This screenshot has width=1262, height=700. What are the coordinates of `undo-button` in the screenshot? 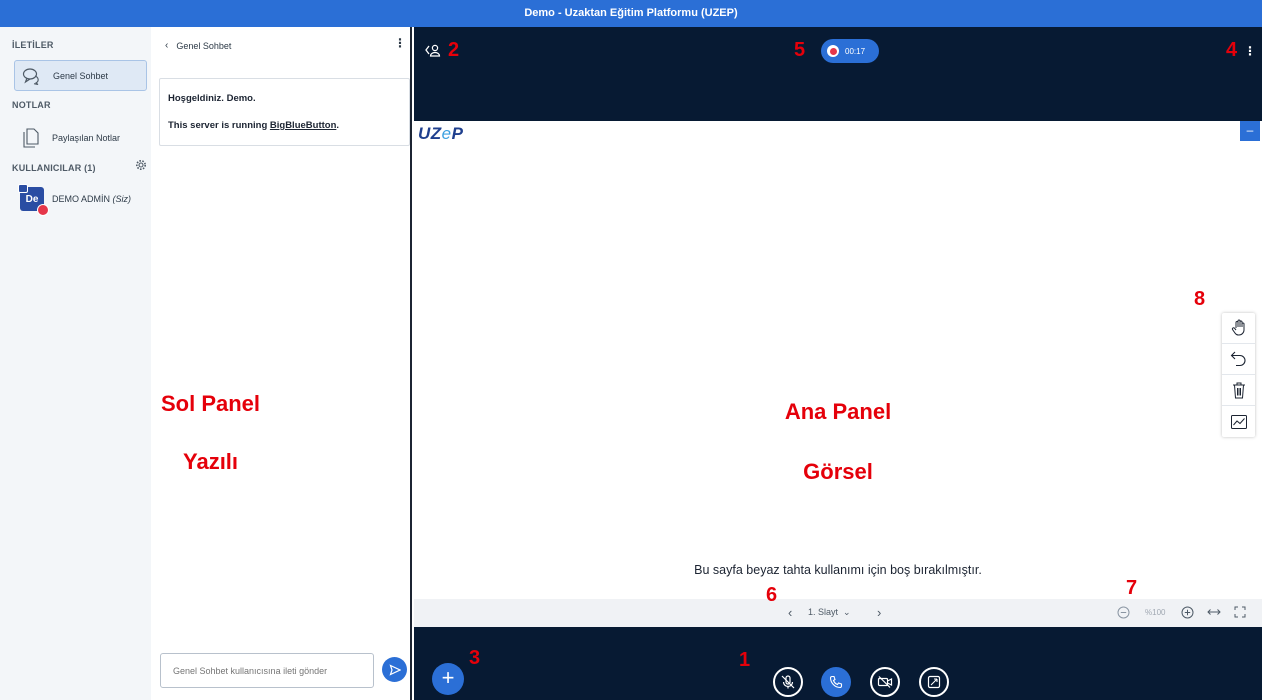 It's located at (1238, 359).